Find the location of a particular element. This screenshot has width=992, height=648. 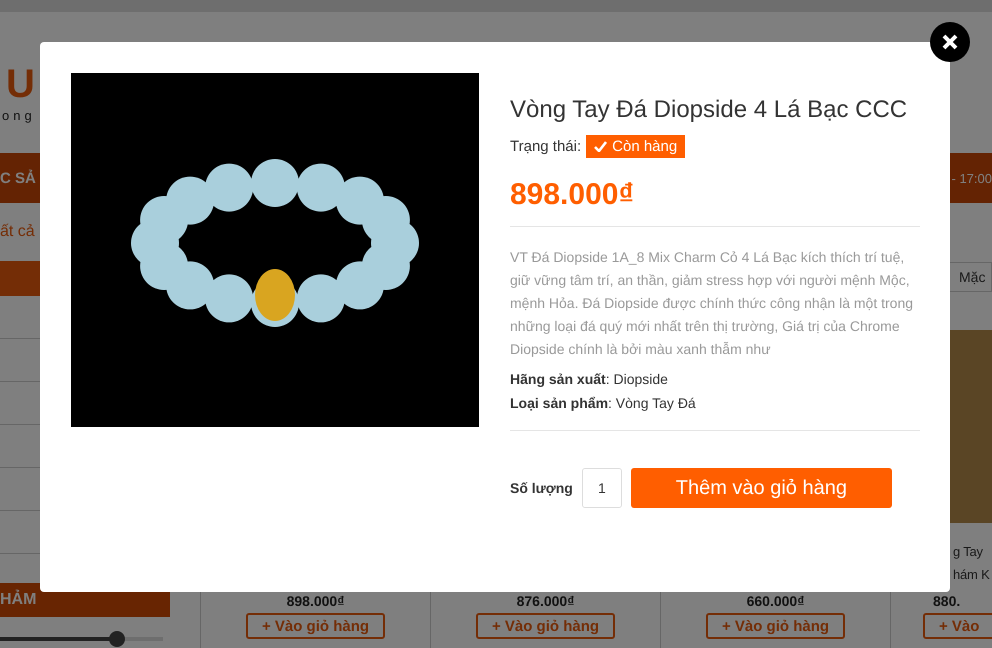

product-price: 876.000₫ is located at coordinates (545, 601).